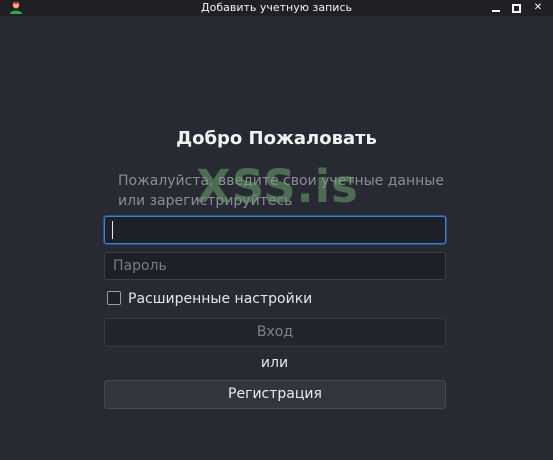  What do you see at coordinates (112, 230) in the screenshot?
I see `text-cursor` at bounding box center [112, 230].